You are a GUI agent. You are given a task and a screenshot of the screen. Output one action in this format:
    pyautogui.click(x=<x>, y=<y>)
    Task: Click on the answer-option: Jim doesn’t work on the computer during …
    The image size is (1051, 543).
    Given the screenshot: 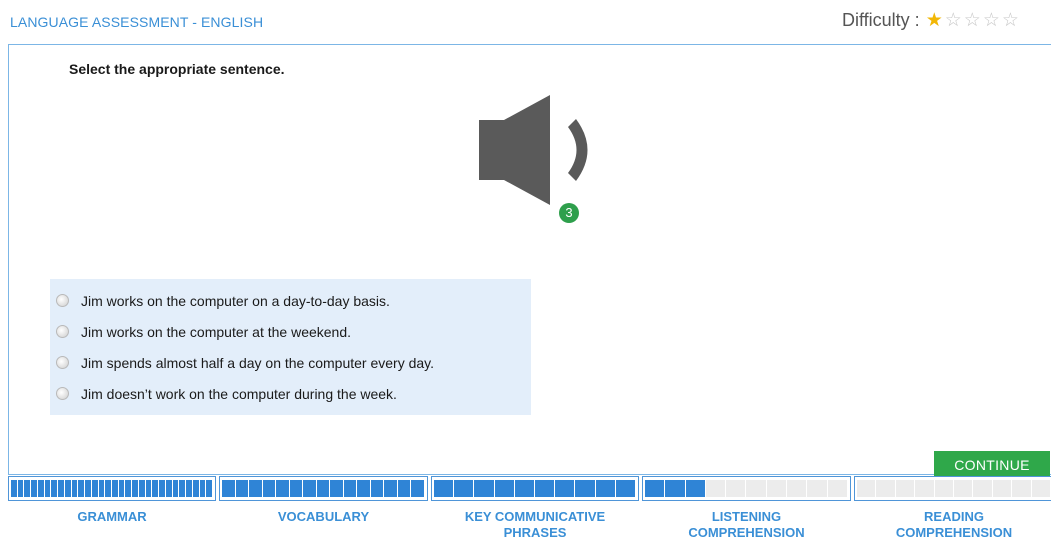 What is the action you would take?
    pyautogui.click(x=290, y=393)
    